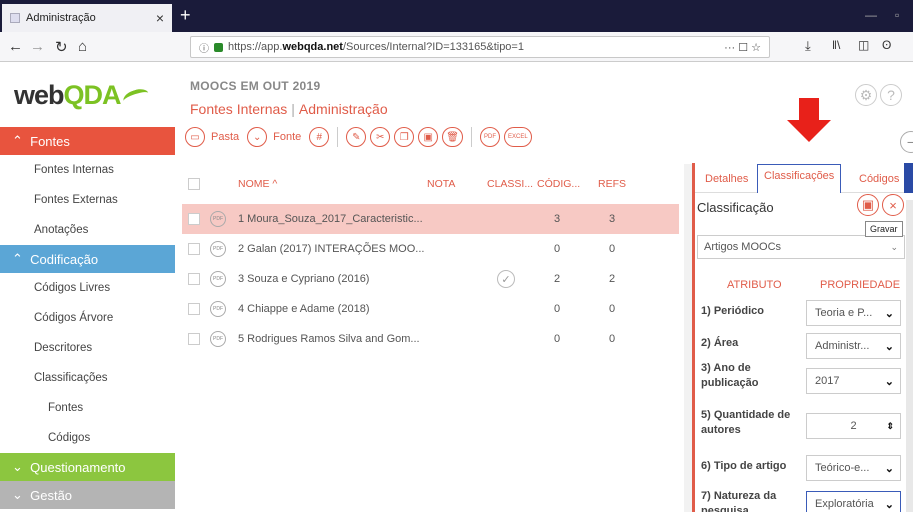 Image resolution: width=913 pixels, height=512 pixels. I want to click on sidebar-item-codigos-arvore: Códigos Árvore, so click(87, 318).